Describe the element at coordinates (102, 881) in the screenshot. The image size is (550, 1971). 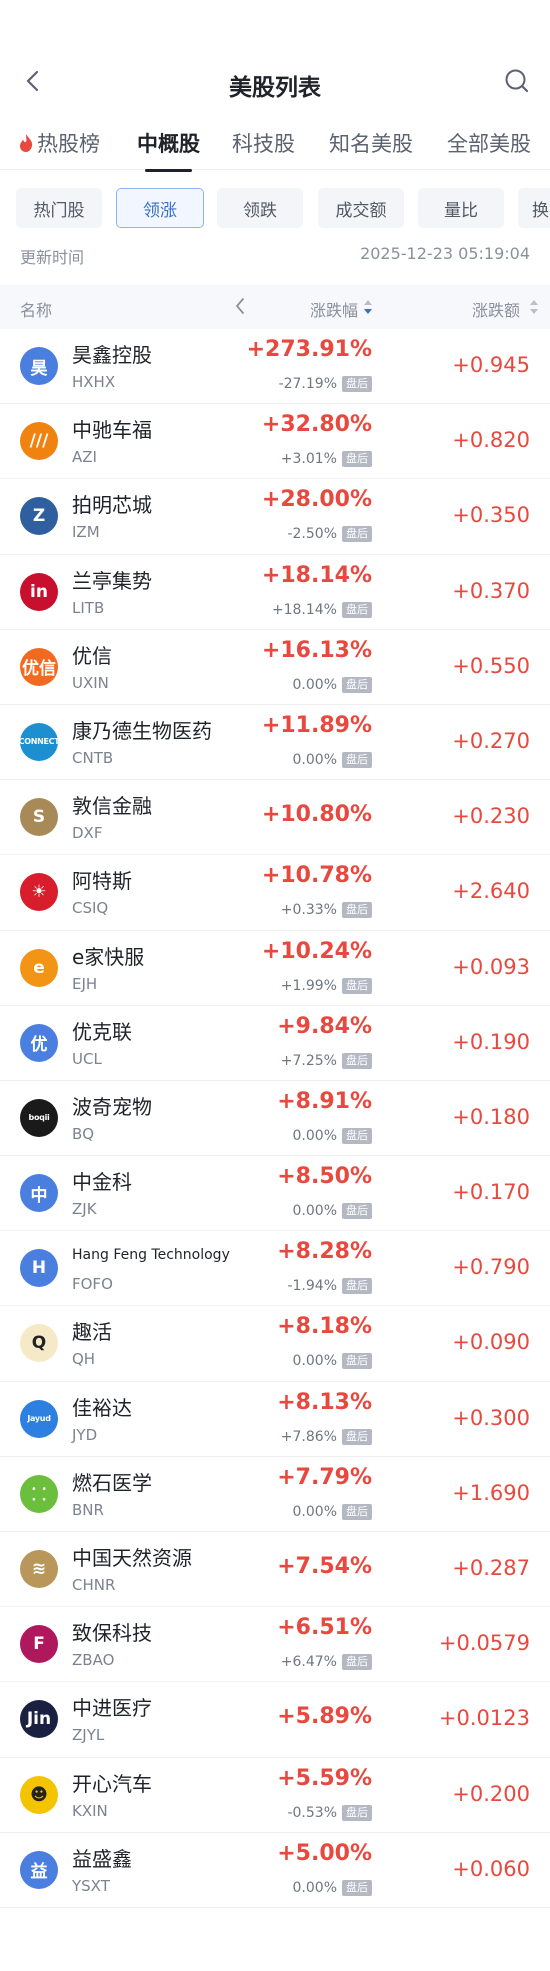
I see `stock-name: 阿特斯` at that location.